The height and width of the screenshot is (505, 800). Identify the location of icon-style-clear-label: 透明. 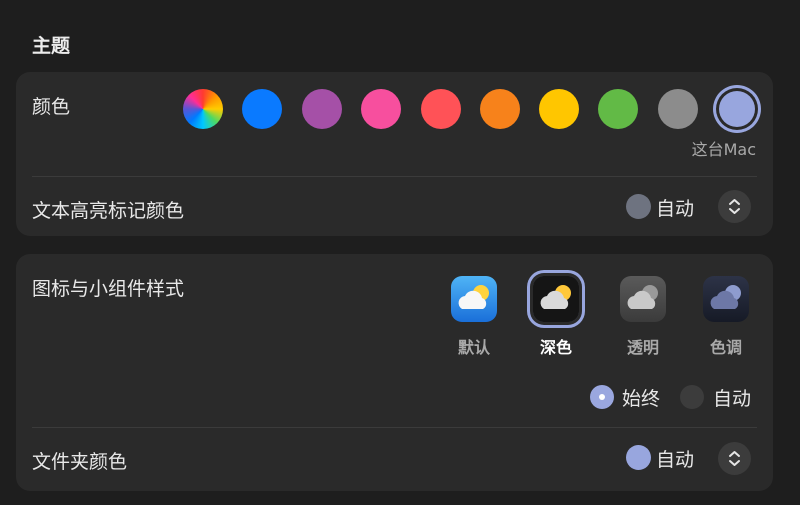
(642, 347).